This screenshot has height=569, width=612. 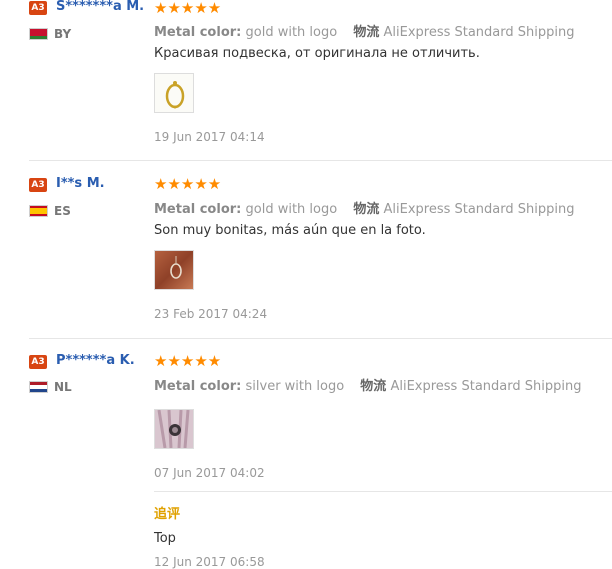 What do you see at coordinates (62, 211) in the screenshot?
I see `country-code: ES` at bounding box center [62, 211].